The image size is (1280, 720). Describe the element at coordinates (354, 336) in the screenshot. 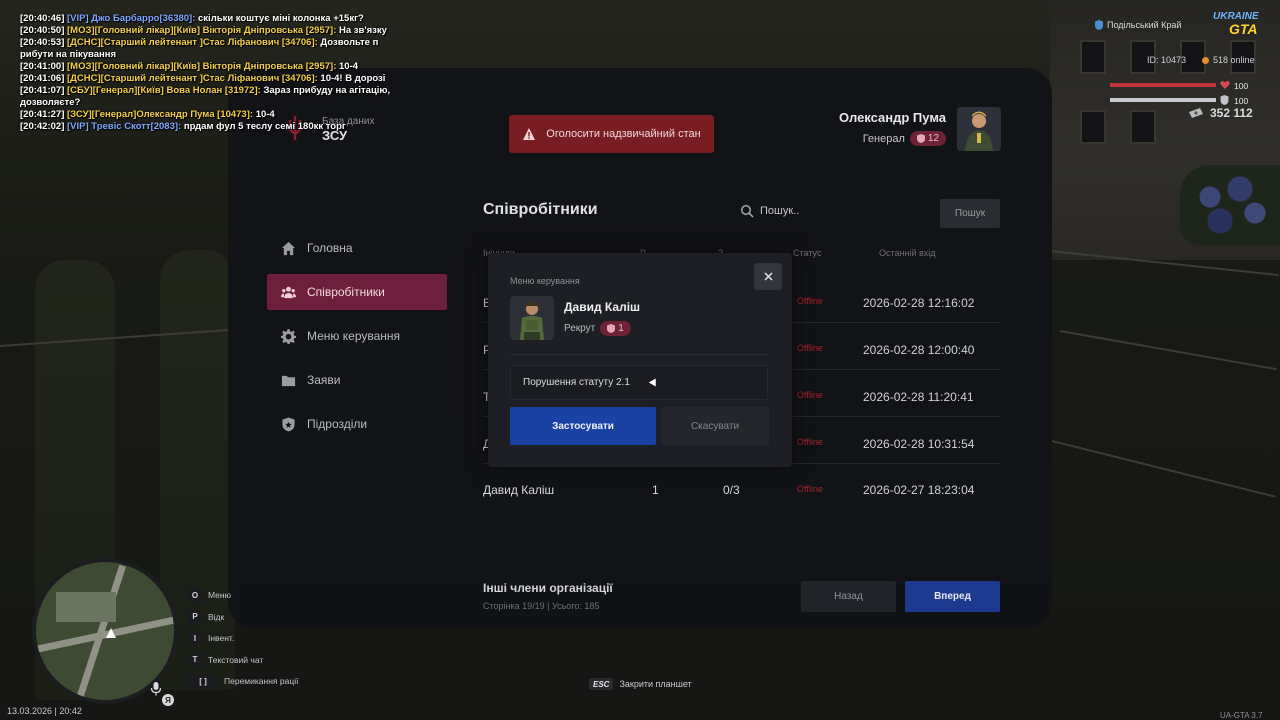

I see `sidebar-item-label: Меню керування` at that location.